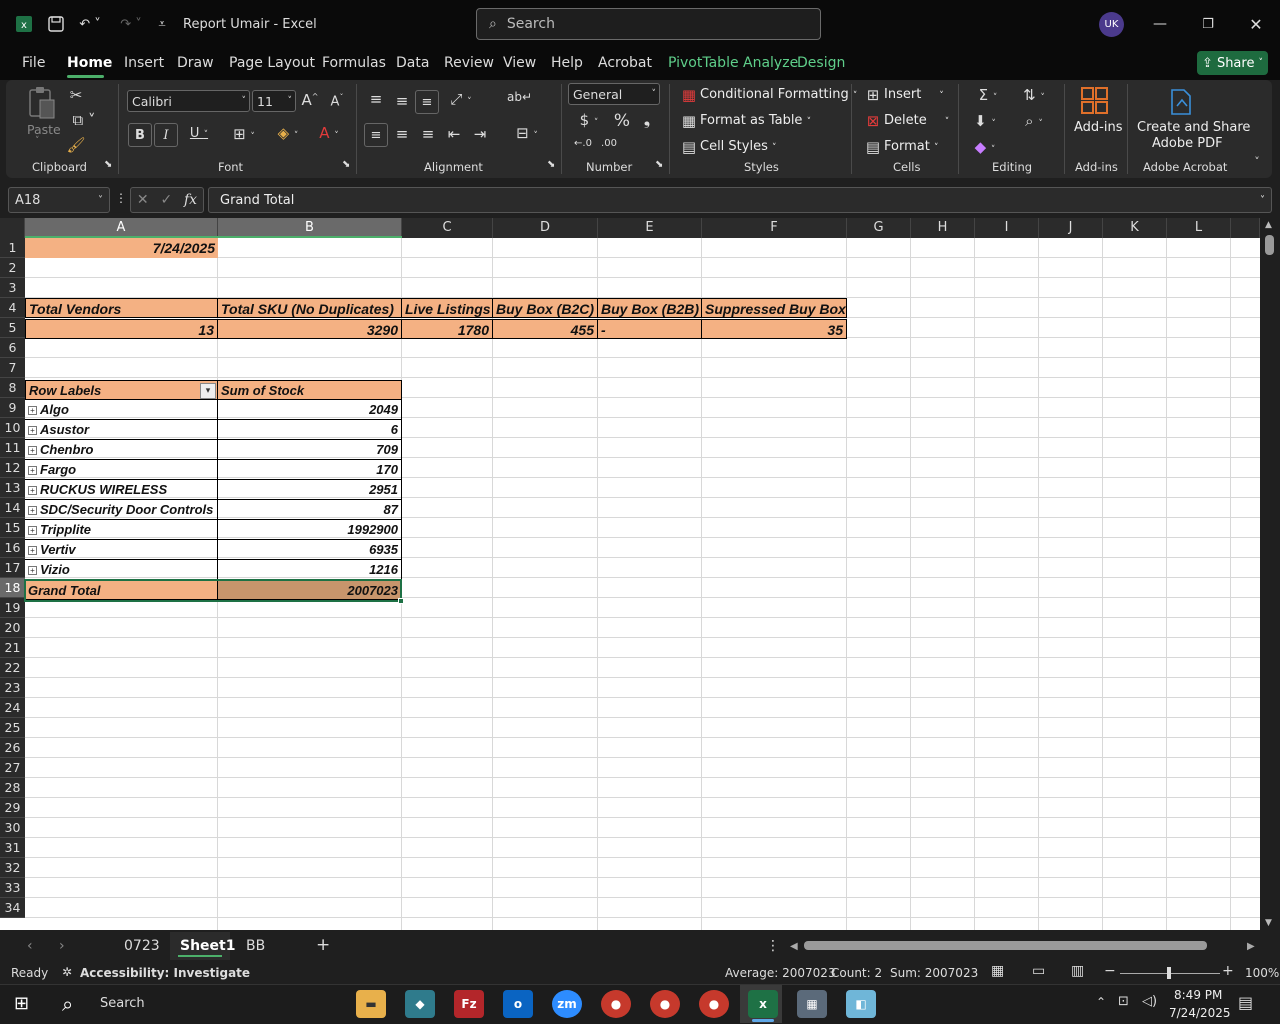  Describe the element at coordinates (272, 63) in the screenshot. I see `tab-page-layout: Page Layout` at that location.